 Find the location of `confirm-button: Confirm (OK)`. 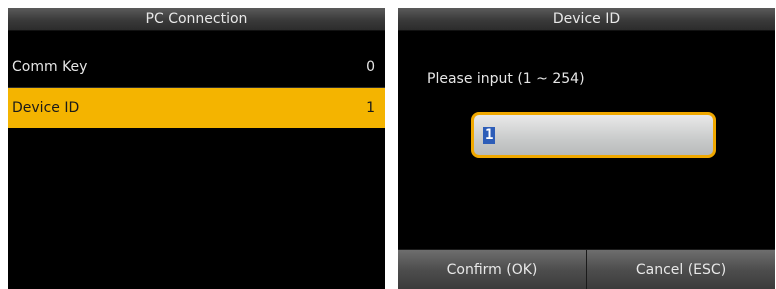

confirm-button: Confirm (OK) is located at coordinates (492, 269).